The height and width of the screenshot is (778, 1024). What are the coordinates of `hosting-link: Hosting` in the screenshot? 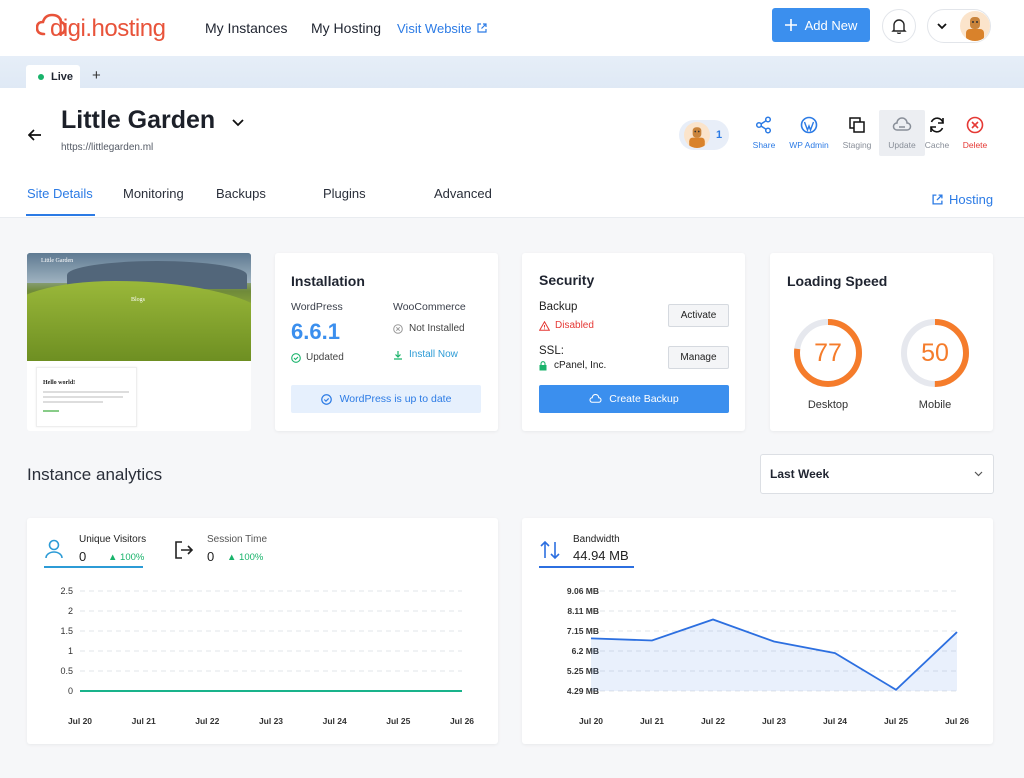 It's located at (962, 199).